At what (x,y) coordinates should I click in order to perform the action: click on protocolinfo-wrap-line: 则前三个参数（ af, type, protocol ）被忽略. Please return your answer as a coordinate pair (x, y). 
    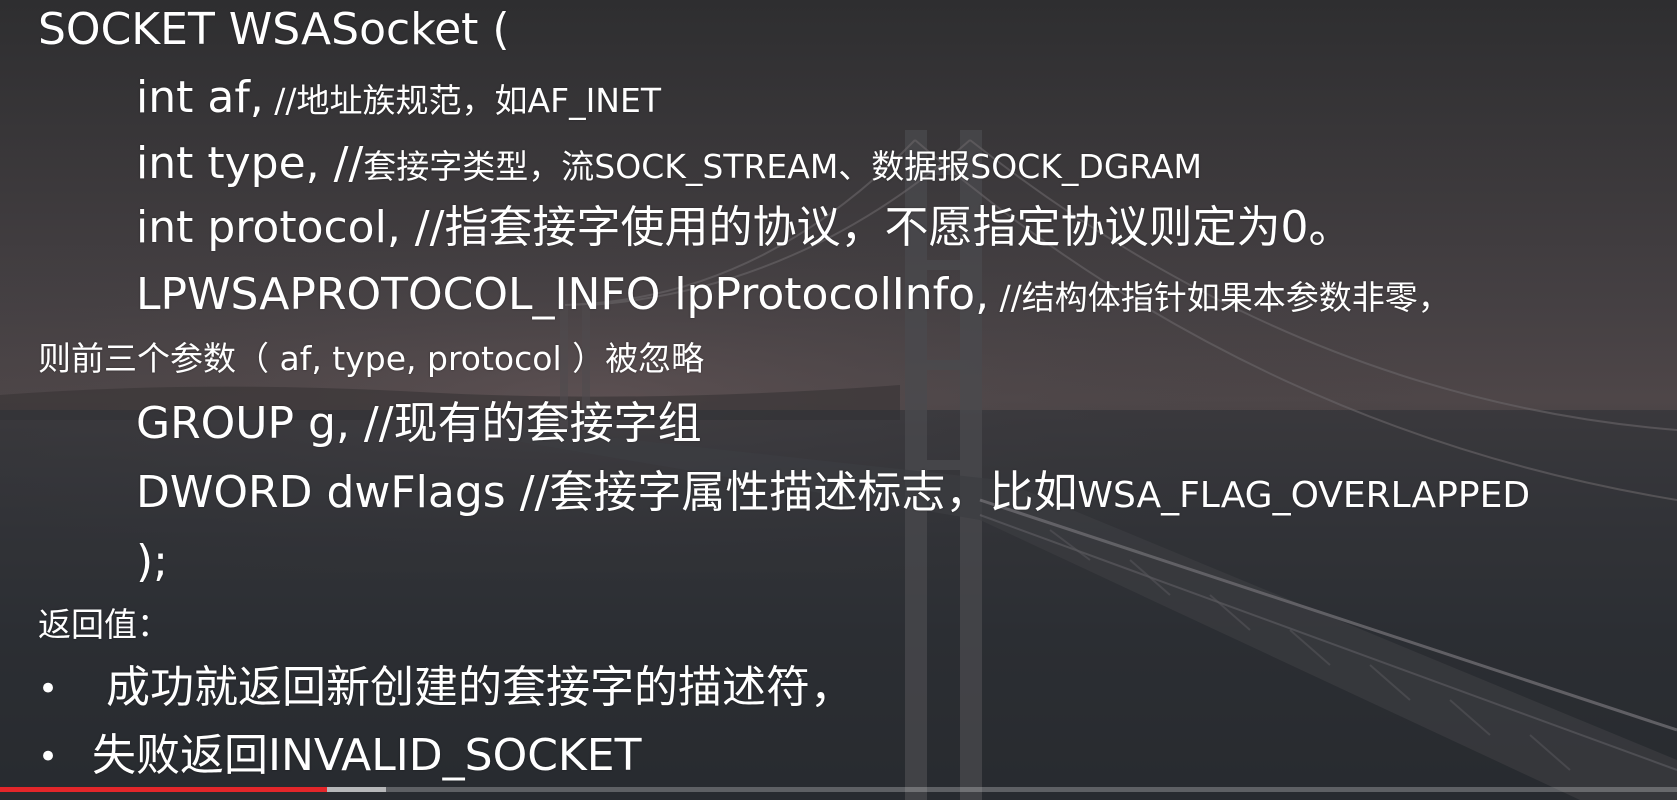
    Looking at the image, I should click on (371, 358).